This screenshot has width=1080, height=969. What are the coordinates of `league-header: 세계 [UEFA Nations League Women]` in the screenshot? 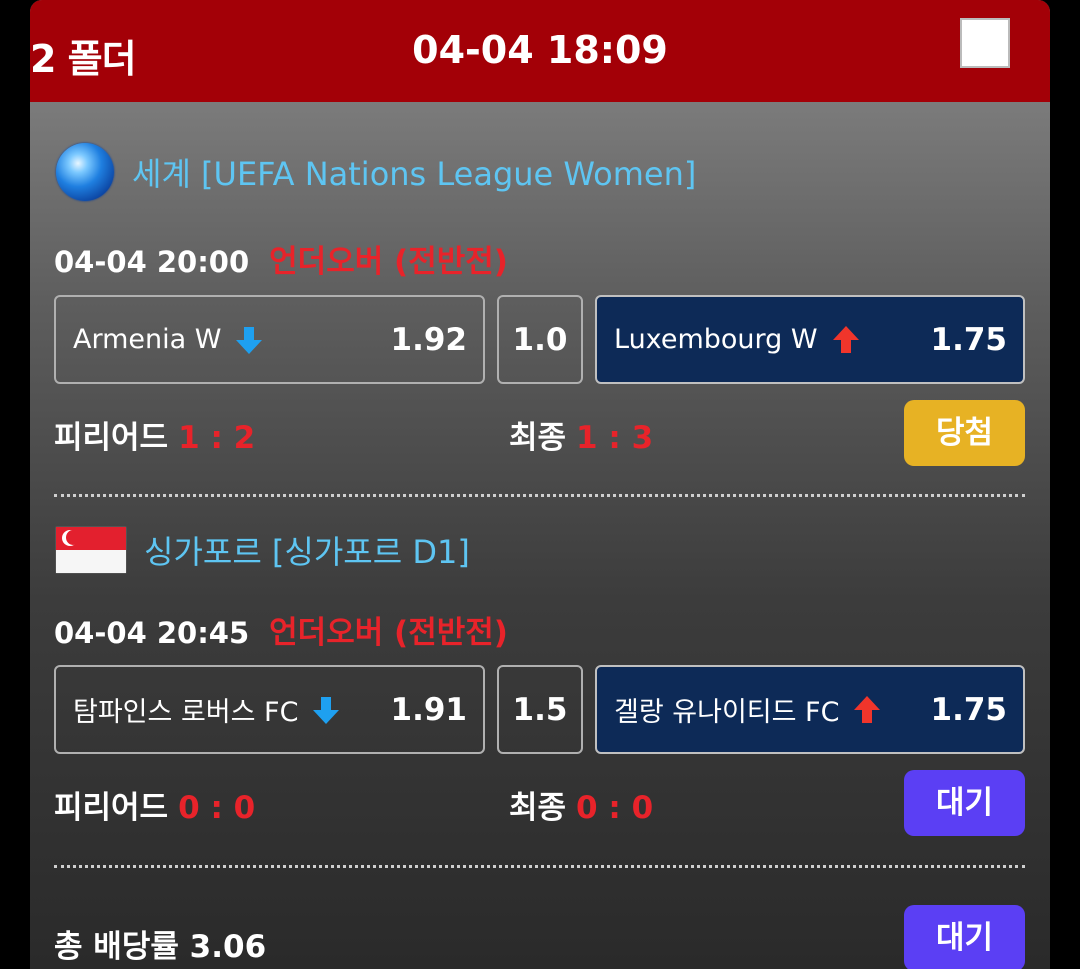 It's located at (376, 172).